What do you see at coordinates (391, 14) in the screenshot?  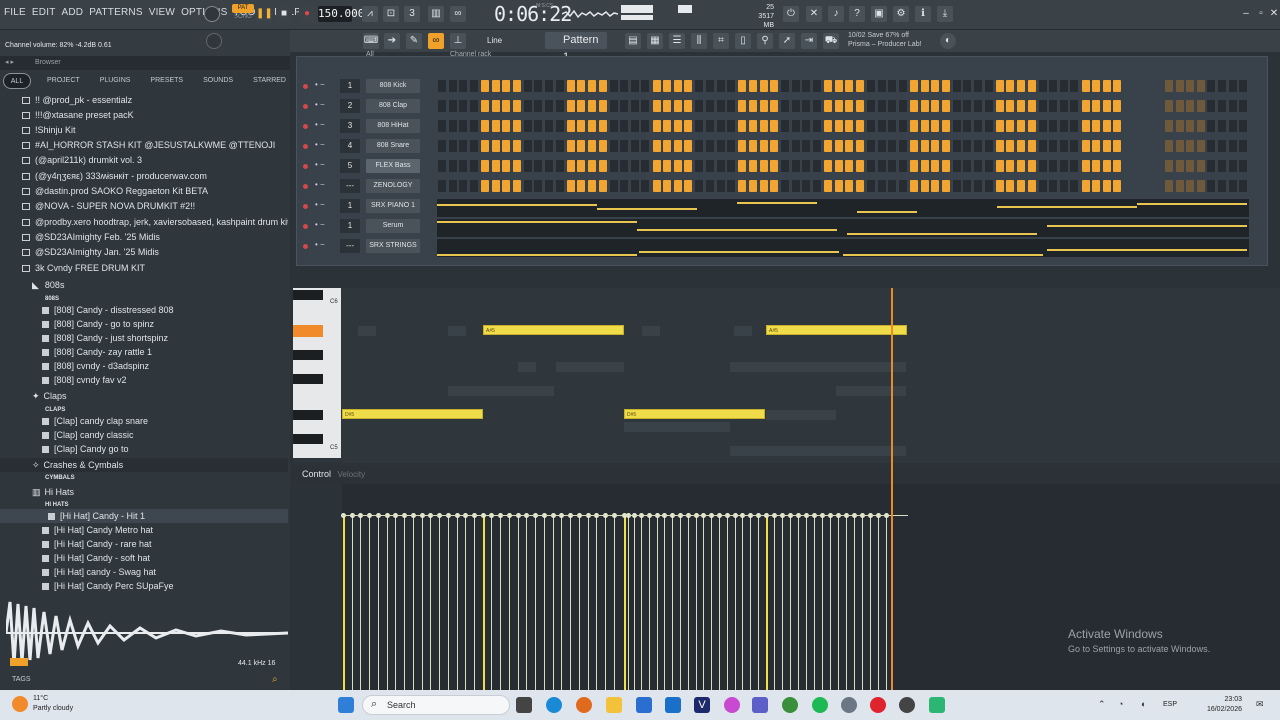 I see `wait-input-icon: ⊡` at bounding box center [391, 14].